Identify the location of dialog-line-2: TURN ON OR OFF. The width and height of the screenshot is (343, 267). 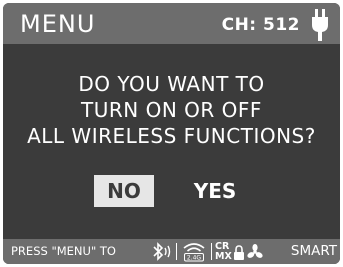
(171, 110).